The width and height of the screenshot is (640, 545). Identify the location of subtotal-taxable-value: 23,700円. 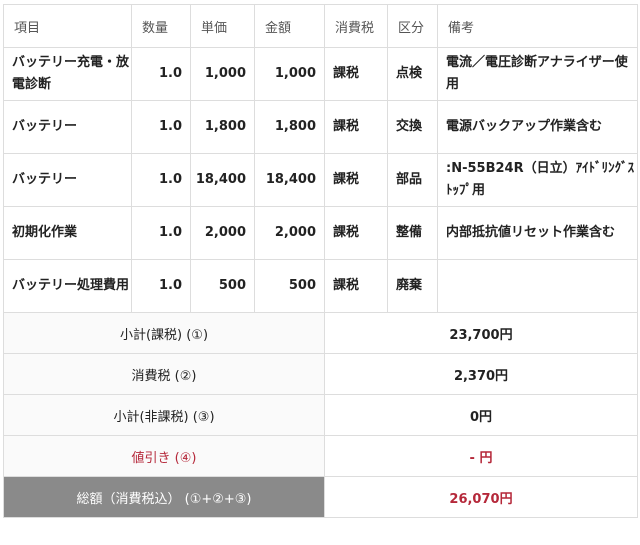
(481, 333).